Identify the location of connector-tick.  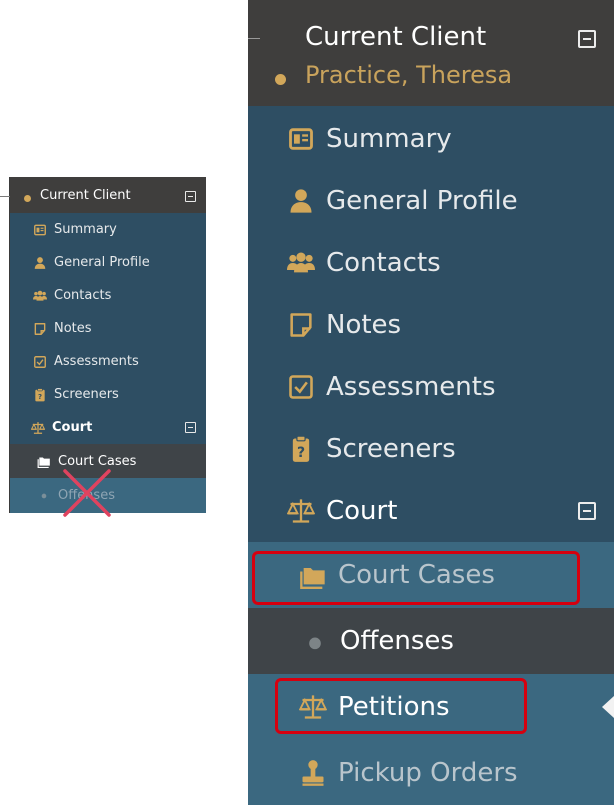
(254, 38).